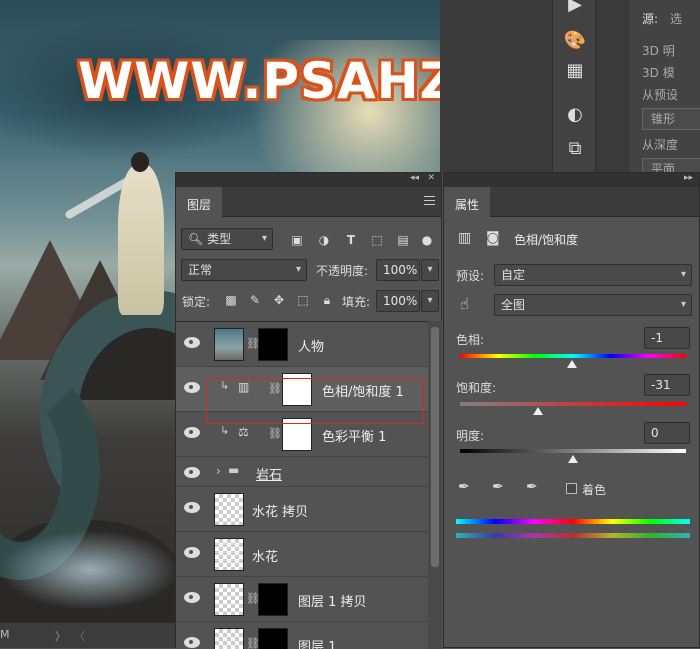  I want to click on fill-input: 100%, so click(398, 301).